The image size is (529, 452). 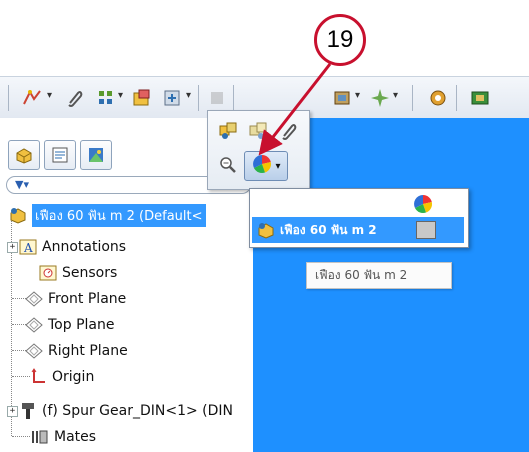 I want to click on appearance-dropdown-button: ▾, so click(x=266, y=166).